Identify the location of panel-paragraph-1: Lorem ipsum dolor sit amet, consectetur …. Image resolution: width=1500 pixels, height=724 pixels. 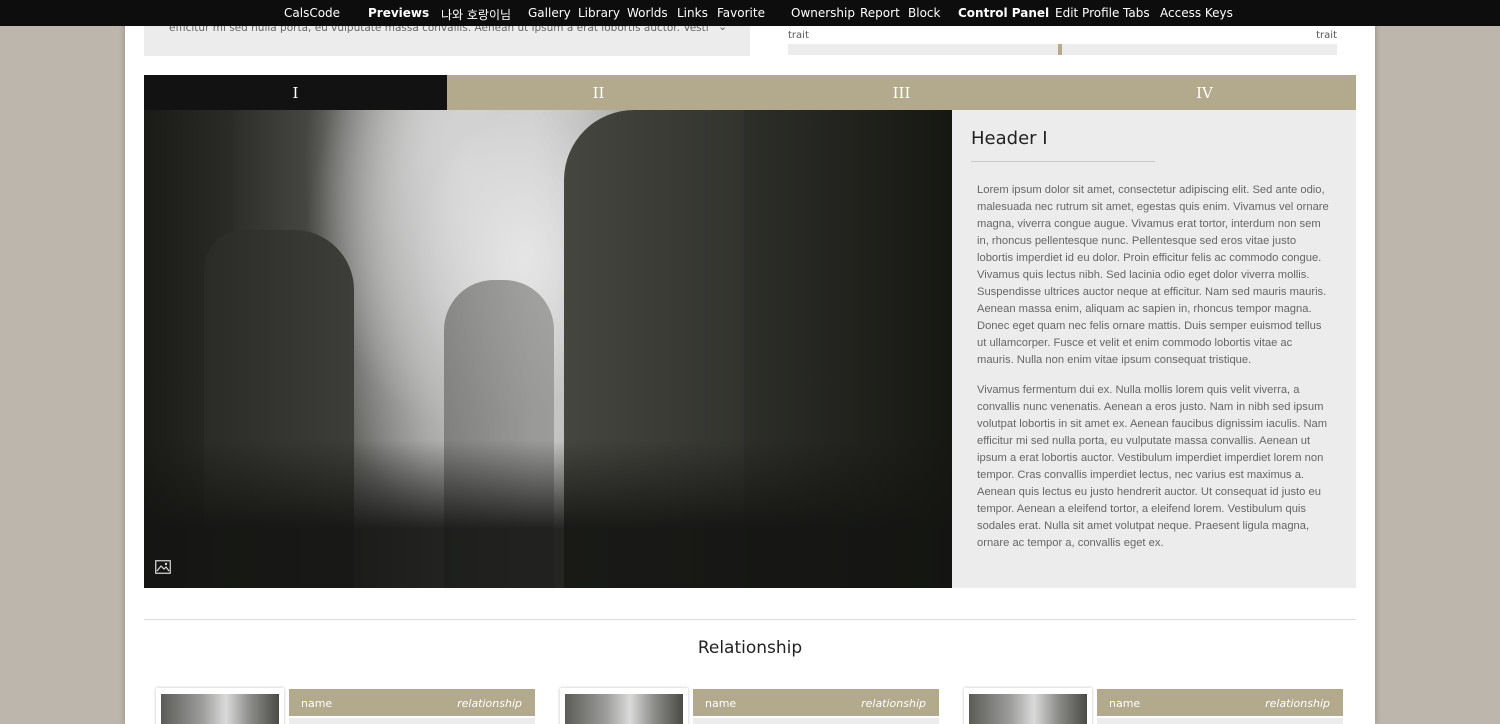
(1153, 275).